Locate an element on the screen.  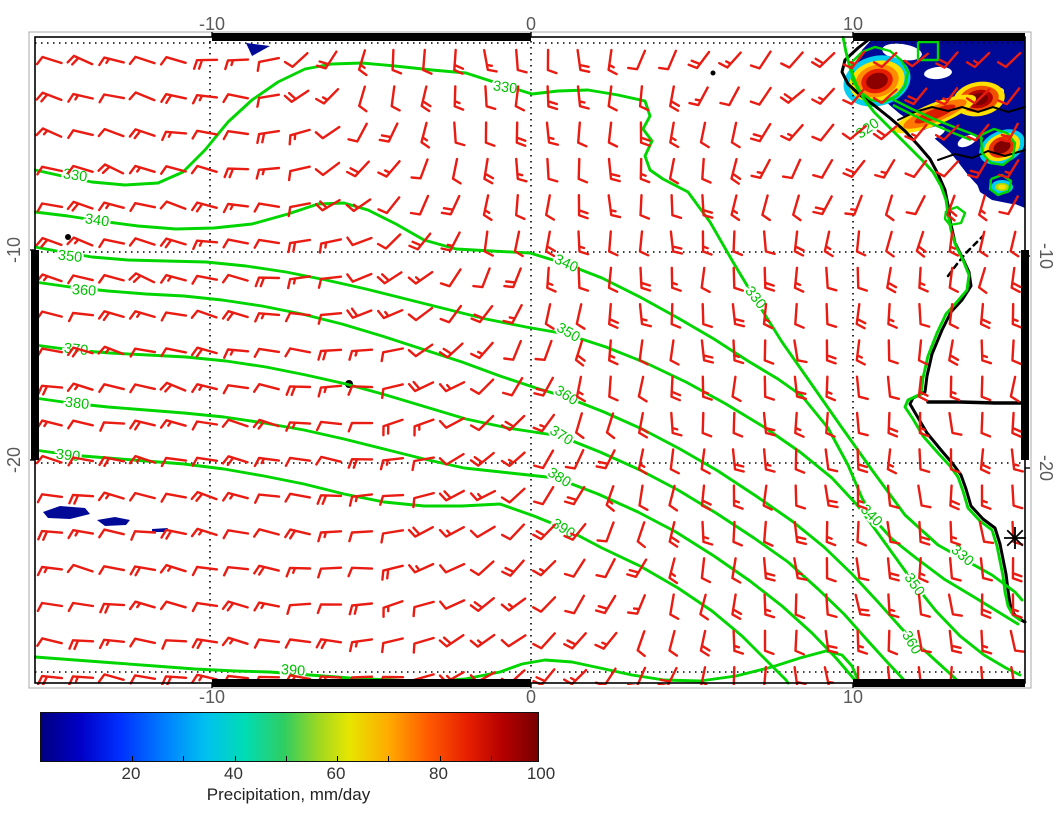
colorbar-tick-label: 80 is located at coordinates (438, 773).